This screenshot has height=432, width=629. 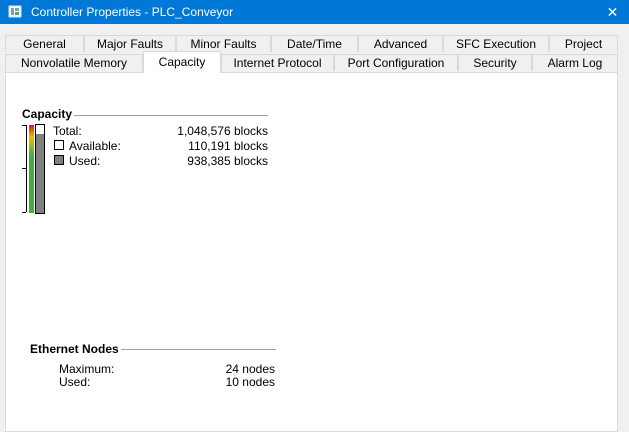 I want to click on total-label: Total:, so click(x=67, y=131).